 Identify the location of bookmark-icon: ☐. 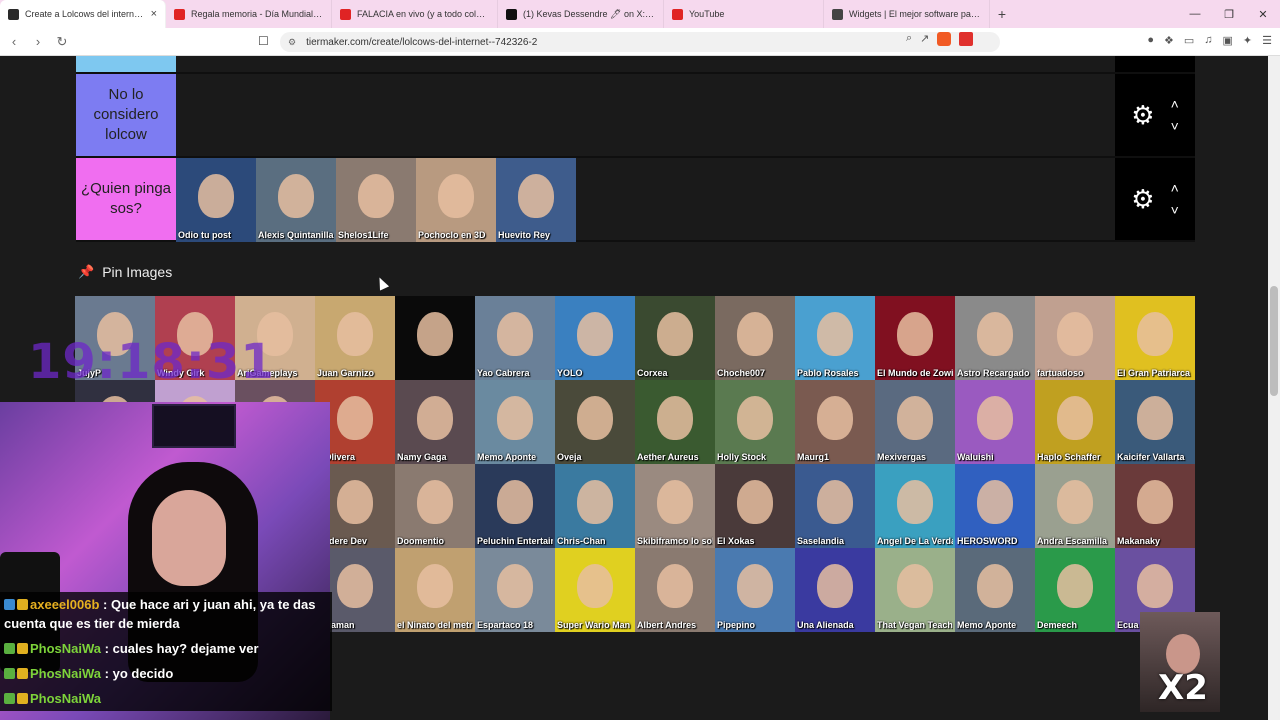
(263, 41).